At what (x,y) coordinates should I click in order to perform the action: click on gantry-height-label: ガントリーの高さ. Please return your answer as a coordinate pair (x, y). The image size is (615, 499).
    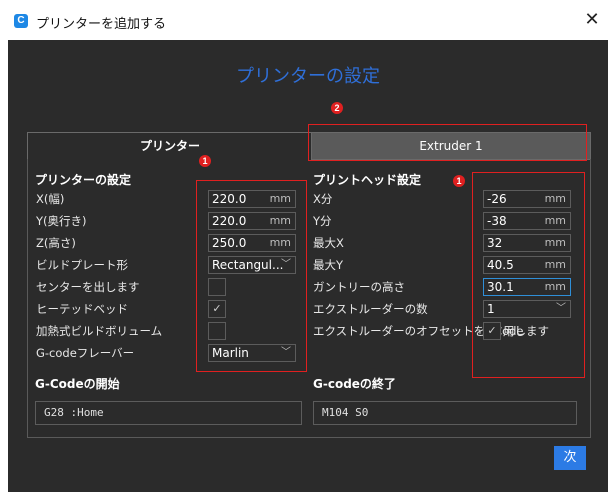
    Looking at the image, I should click on (359, 287).